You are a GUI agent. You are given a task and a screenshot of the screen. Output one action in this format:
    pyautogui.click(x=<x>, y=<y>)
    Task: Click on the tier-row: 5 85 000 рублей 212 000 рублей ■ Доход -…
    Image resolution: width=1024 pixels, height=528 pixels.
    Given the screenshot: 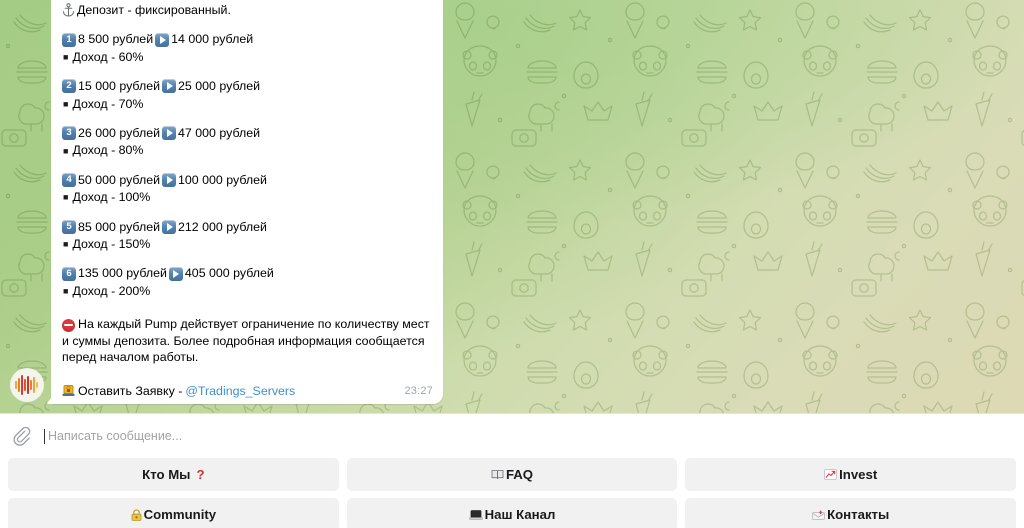 What is the action you would take?
    pyautogui.click(x=247, y=236)
    